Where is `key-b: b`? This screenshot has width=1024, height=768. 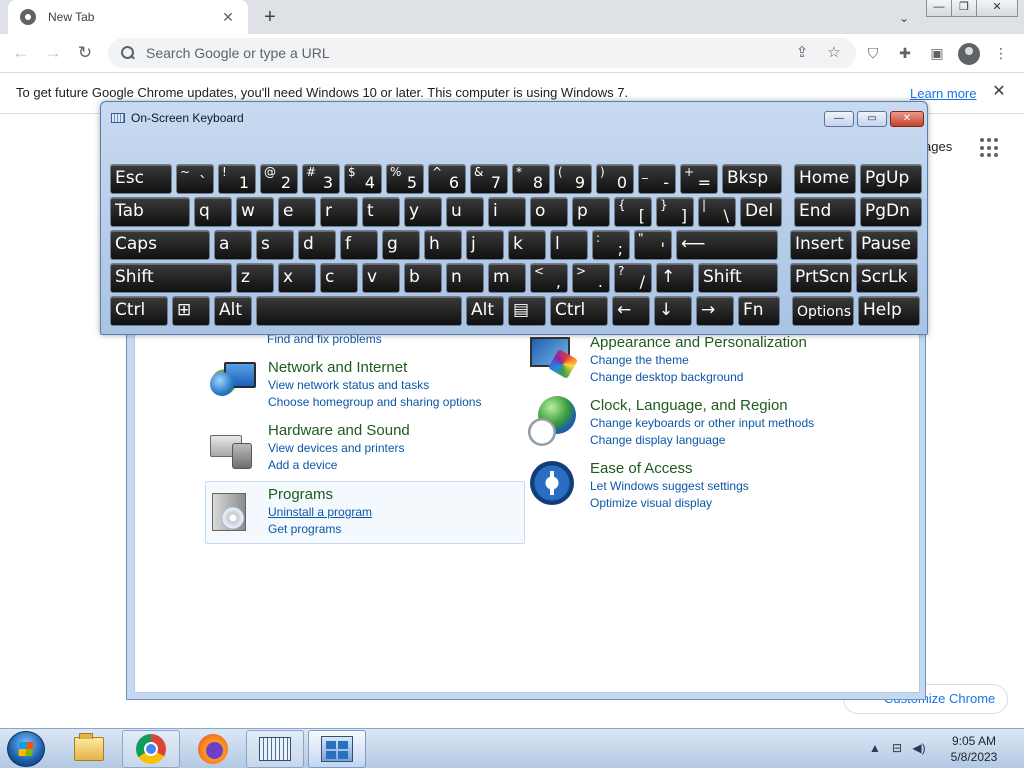
key-b: b is located at coordinates (423, 278).